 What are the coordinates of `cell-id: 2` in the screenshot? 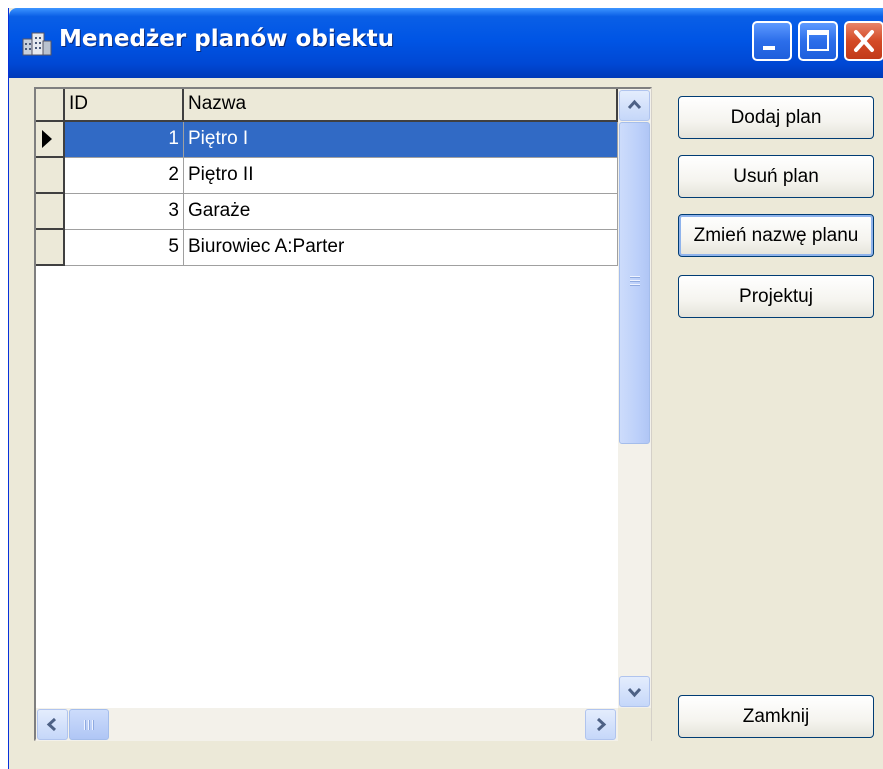 It's located at (124, 176).